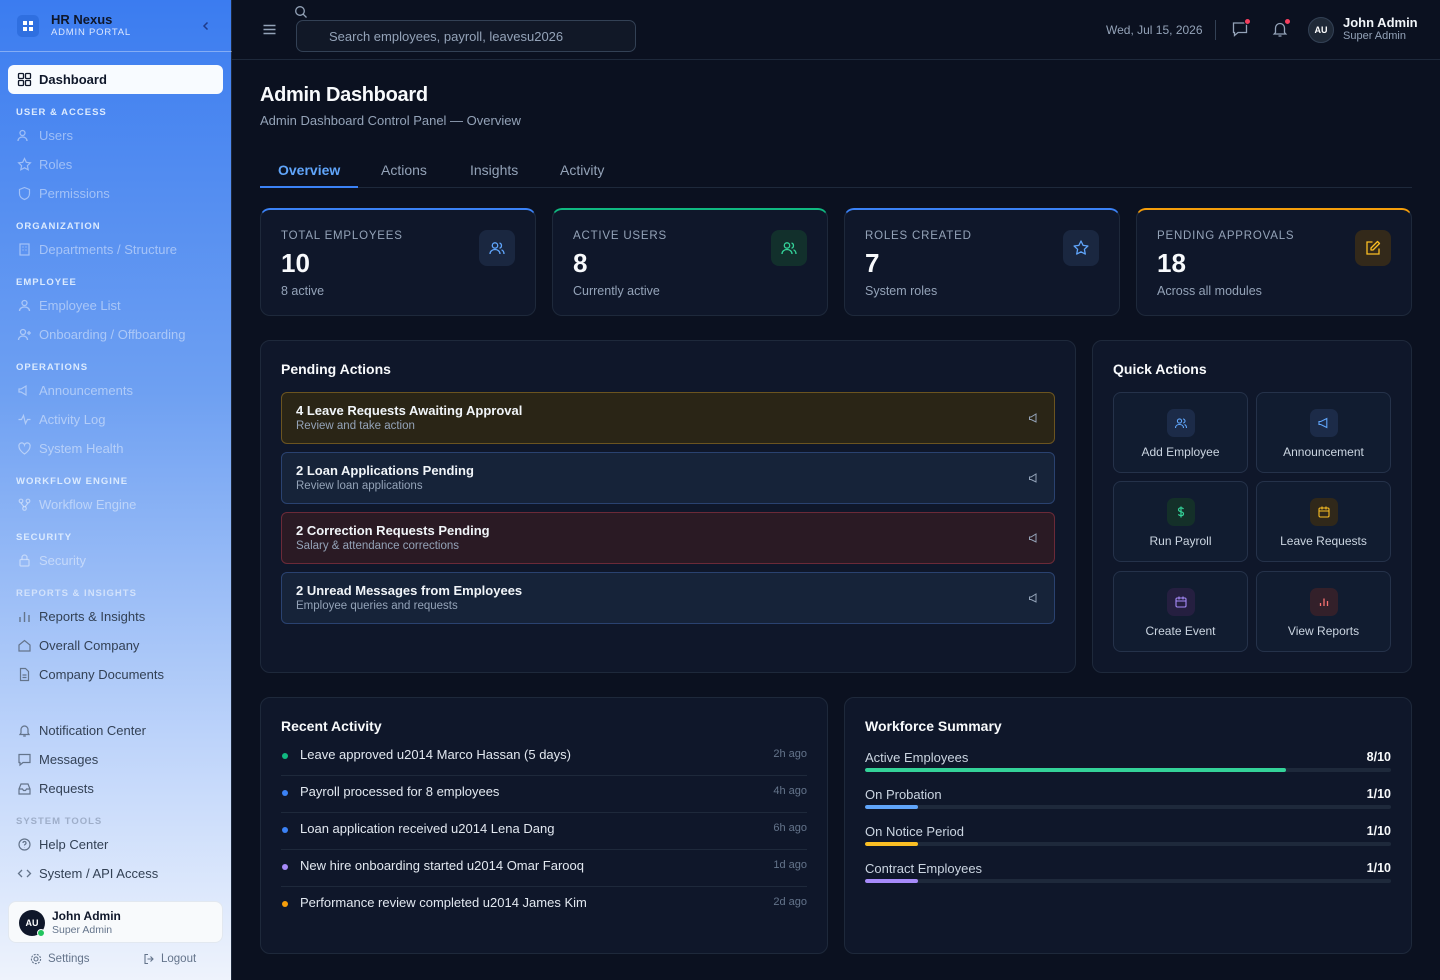  Describe the element at coordinates (790, 754) in the screenshot. I see `activity-time: 2h ago` at that location.